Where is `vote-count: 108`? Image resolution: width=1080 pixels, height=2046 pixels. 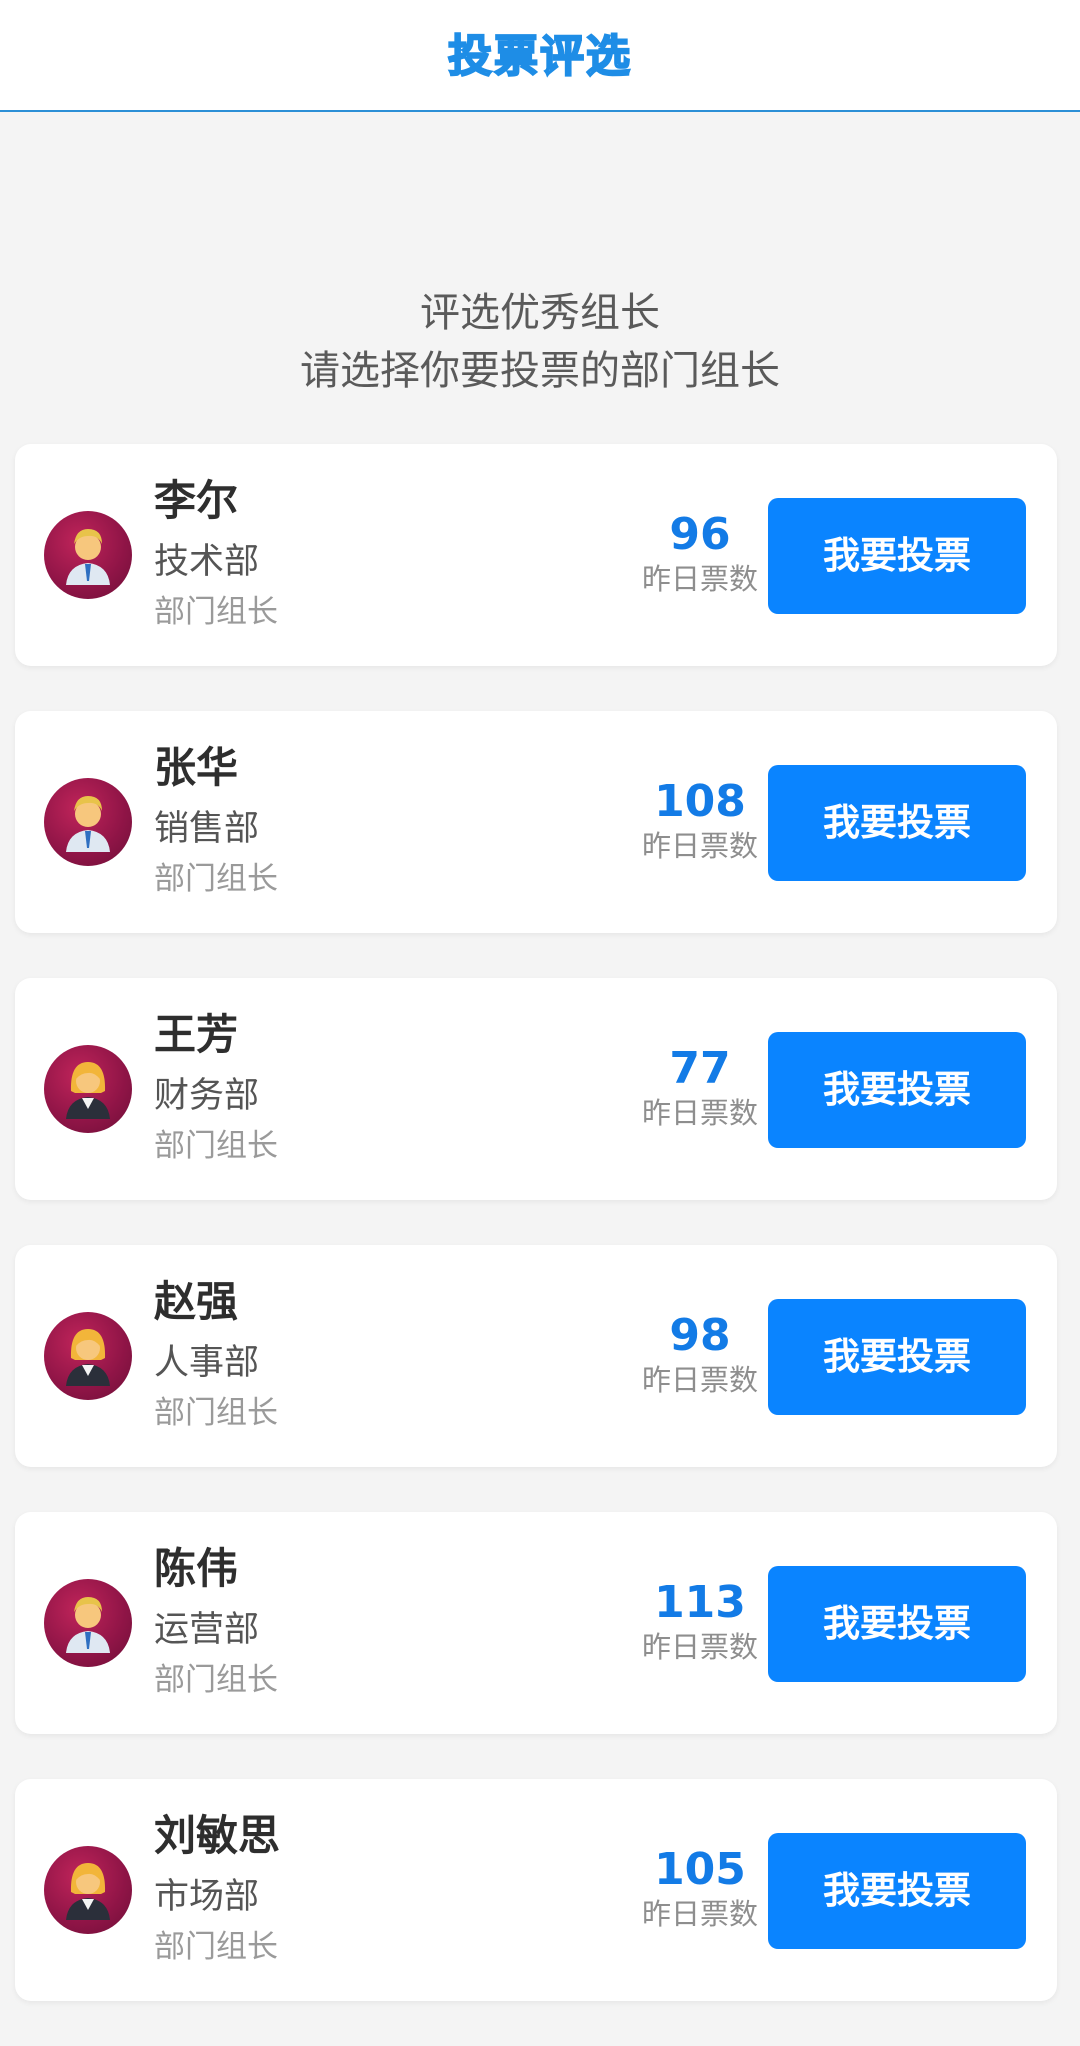
vote-count: 108 is located at coordinates (700, 801).